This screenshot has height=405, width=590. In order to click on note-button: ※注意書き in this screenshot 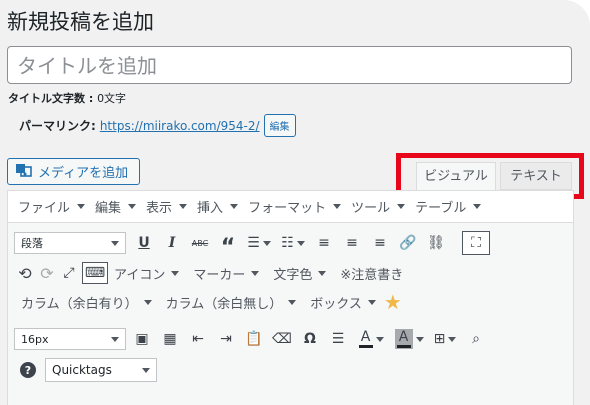, I will do `click(371, 273)`.